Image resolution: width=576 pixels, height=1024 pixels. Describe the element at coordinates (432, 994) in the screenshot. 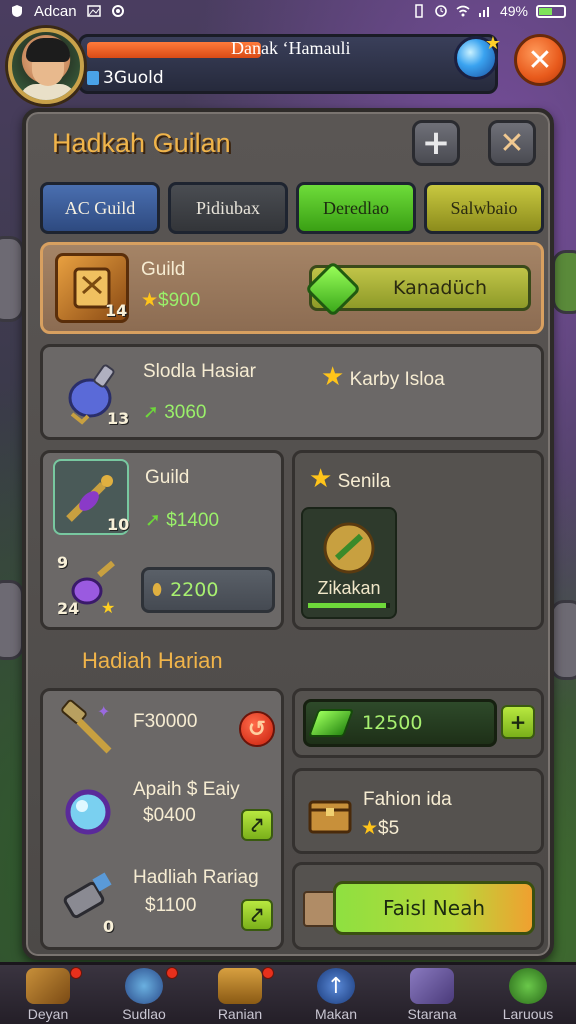

I see `nav-item-starana: Starana` at that location.